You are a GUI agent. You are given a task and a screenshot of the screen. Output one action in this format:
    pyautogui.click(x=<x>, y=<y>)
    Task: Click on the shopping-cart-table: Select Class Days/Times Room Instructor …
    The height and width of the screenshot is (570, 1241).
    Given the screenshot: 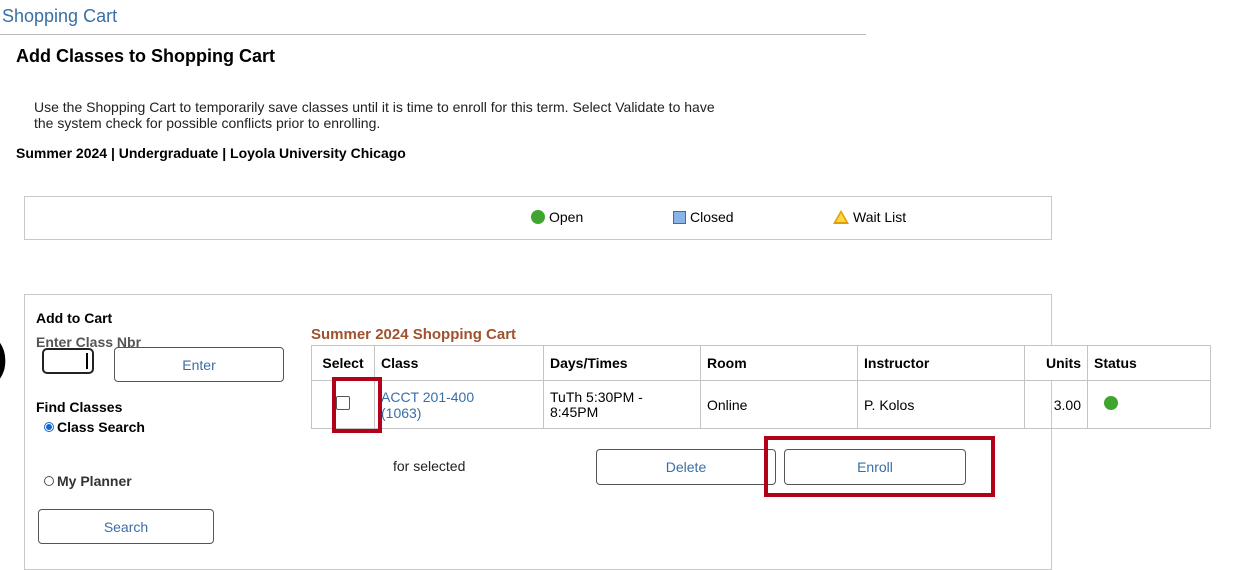 What is the action you would take?
    pyautogui.click(x=761, y=387)
    